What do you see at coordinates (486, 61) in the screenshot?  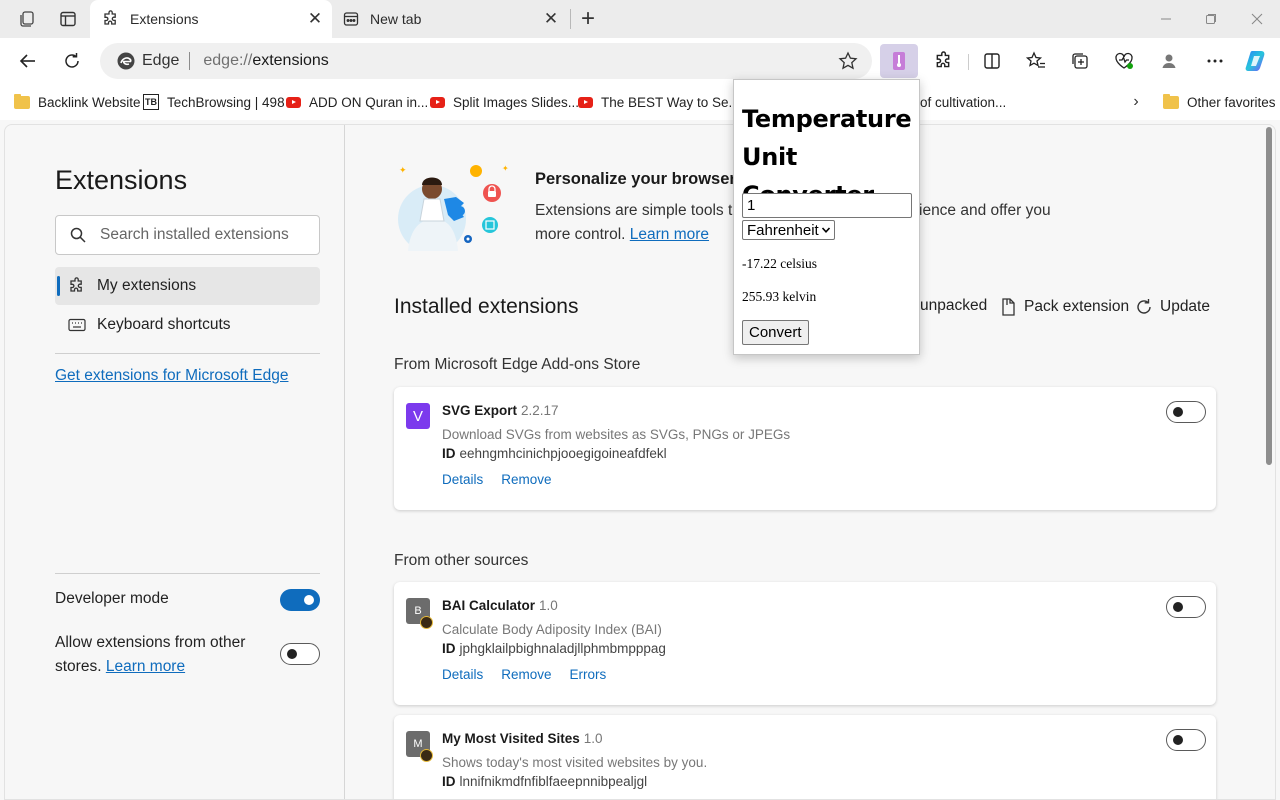 I see `address-bar: Edge edge://extensions` at bounding box center [486, 61].